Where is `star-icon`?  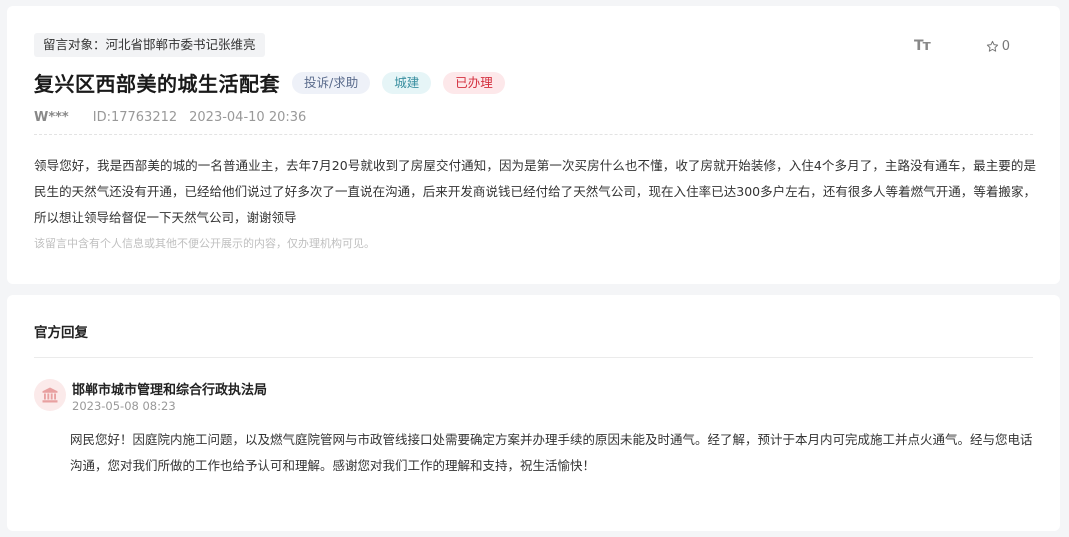
star-icon is located at coordinates (992, 46).